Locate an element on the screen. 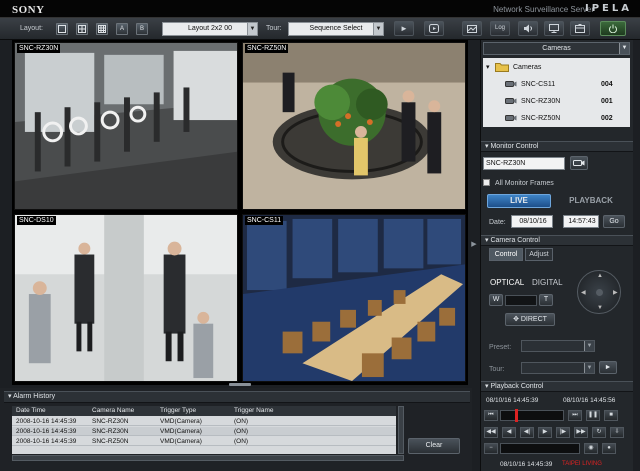 The width and height of the screenshot is (640, 471). log-icon: Log is located at coordinates (500, 28).